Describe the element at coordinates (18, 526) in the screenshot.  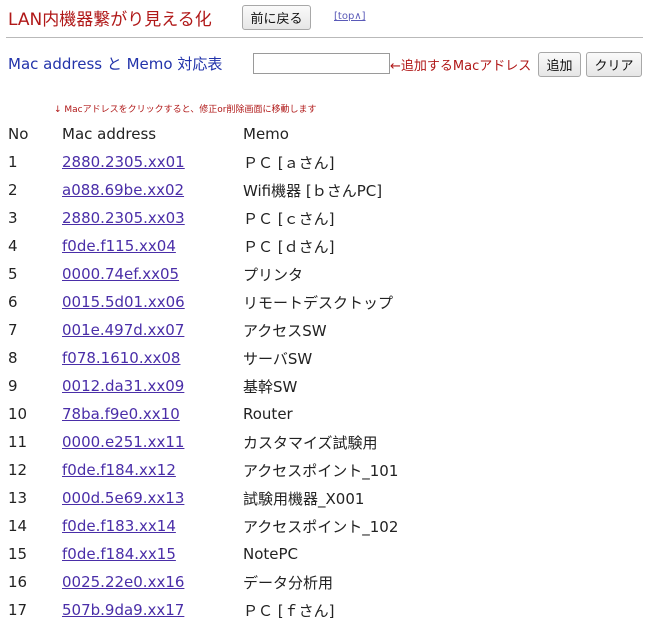
I see `row-number: 14` at that location.